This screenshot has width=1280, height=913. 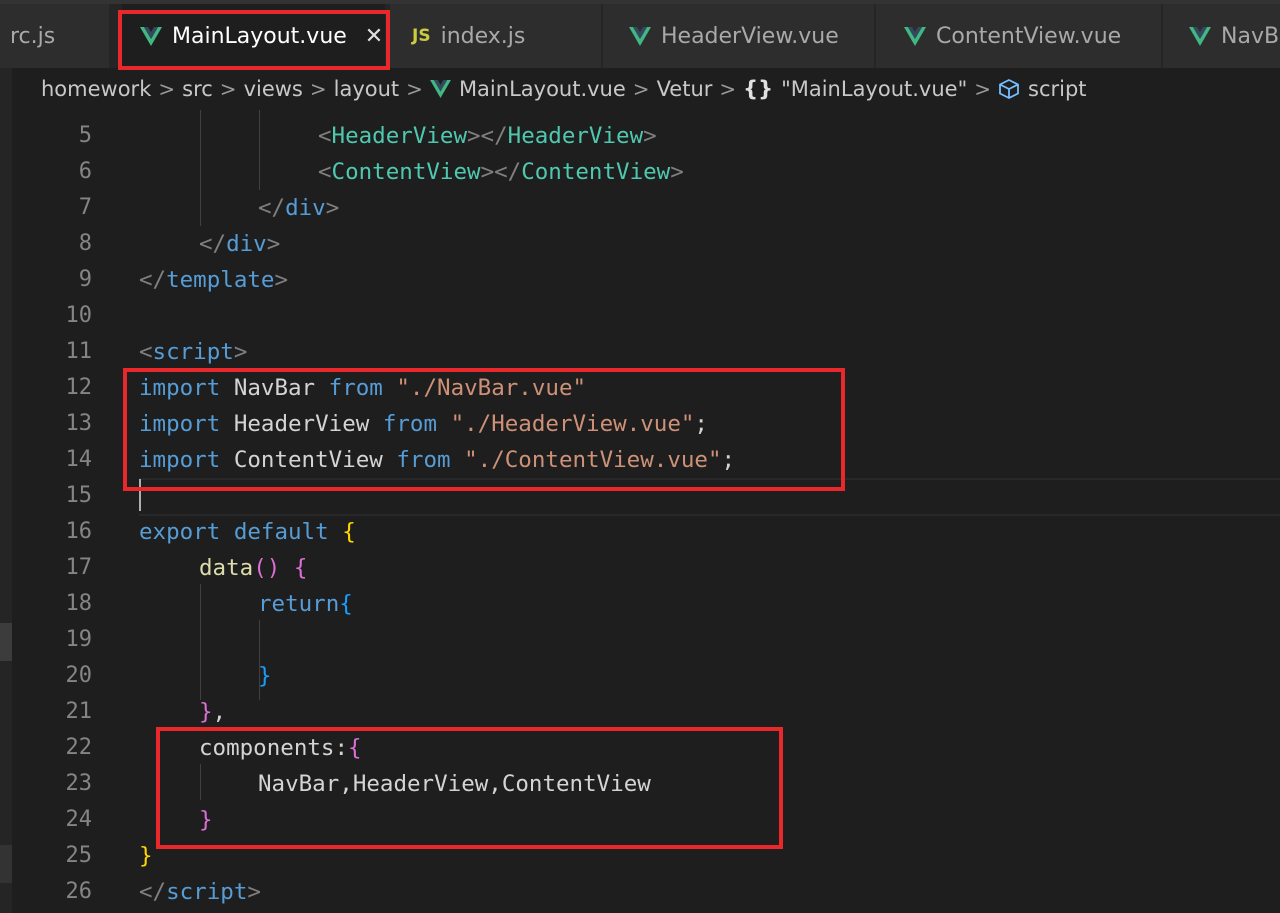 What do you see at coordinates (79, 783) in the screenshot?
I see `line-number: 23` at bounding box center [79, 783].